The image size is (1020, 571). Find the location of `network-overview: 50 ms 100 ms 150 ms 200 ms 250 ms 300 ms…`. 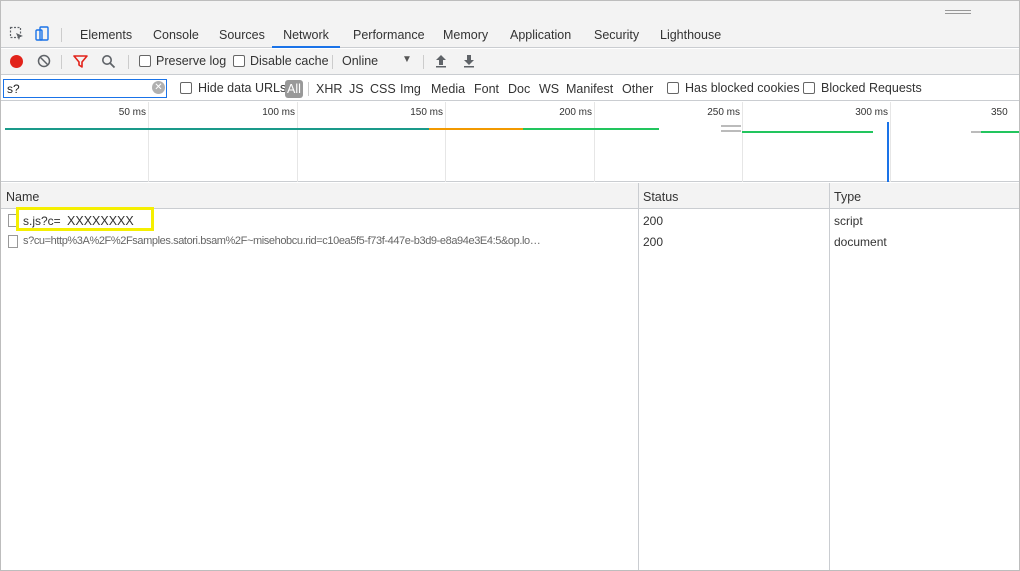

network-overview: 50 ms 100 ms 150 ms 200 ms 250 ms 300 ms… is located at coordinates (510, 142).